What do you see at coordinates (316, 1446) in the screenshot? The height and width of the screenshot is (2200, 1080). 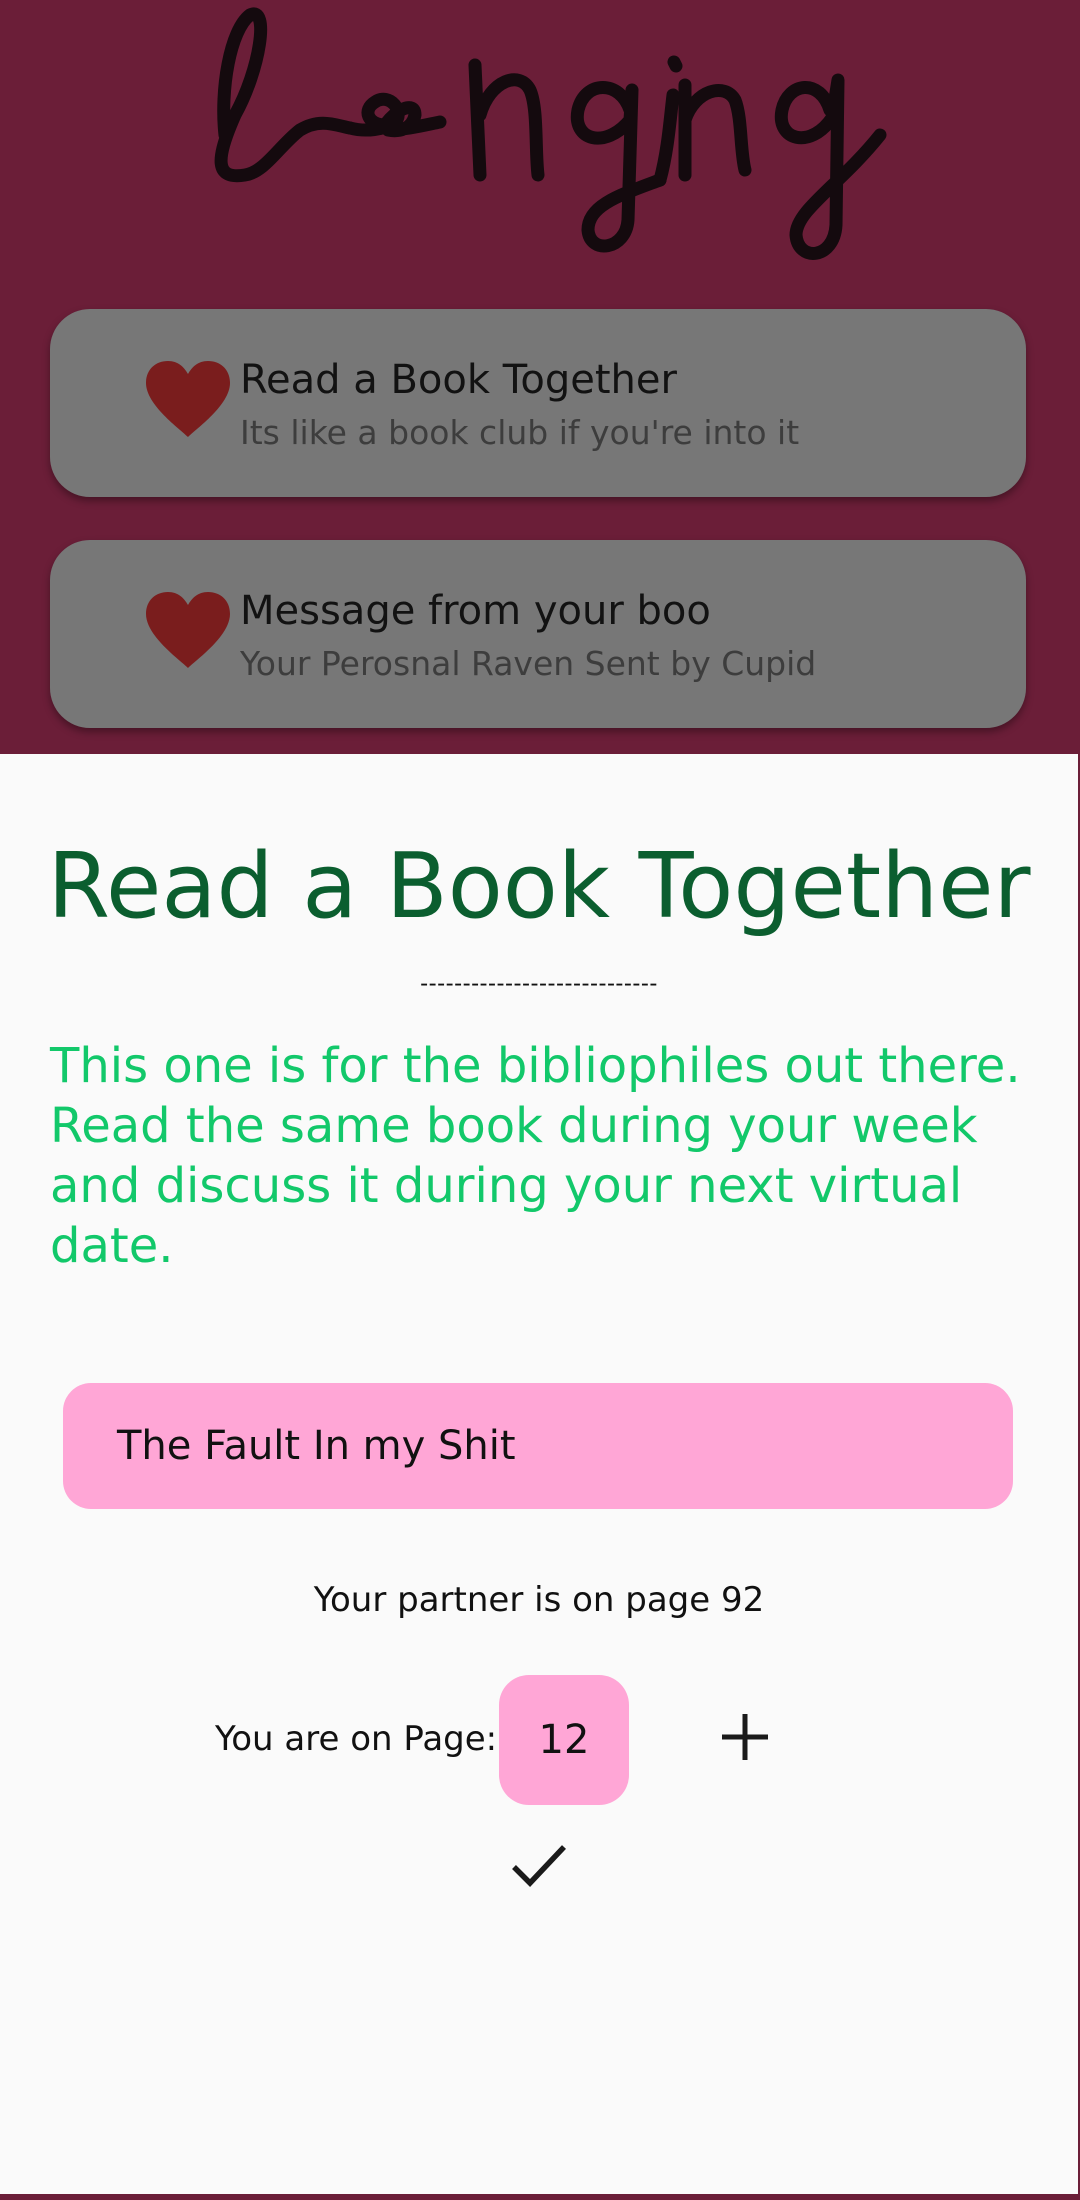 I see `book-title-value: The Fault In my Shit` at bounding box center [316, 1446].